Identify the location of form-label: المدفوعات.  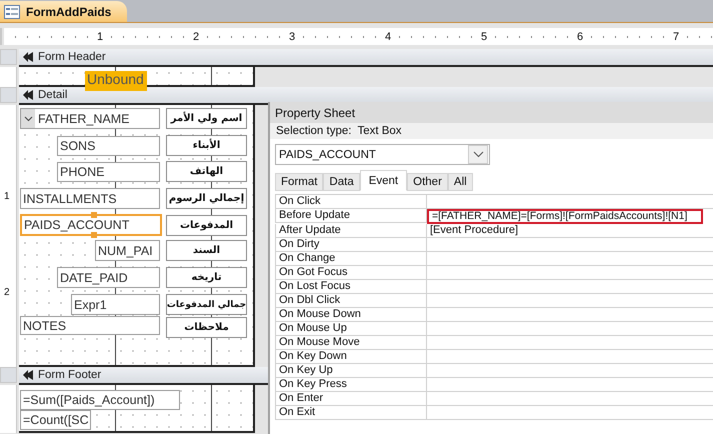
(206, 225).